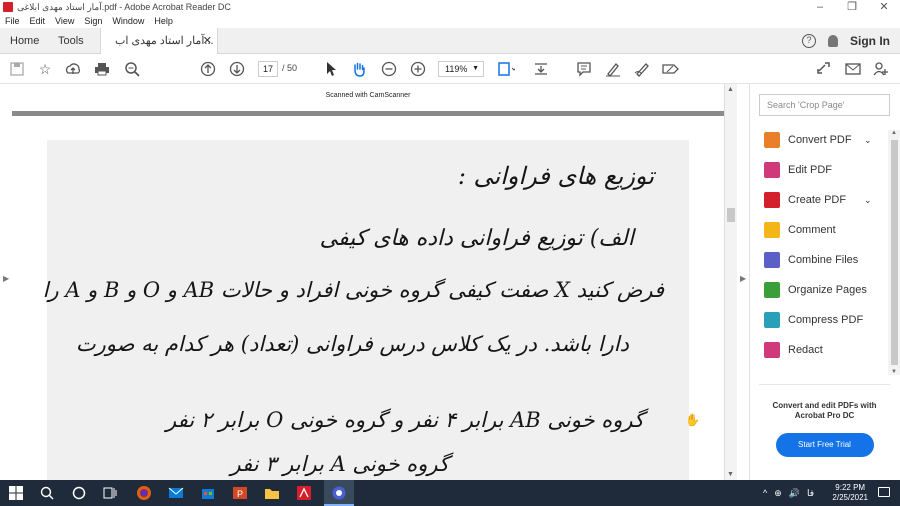  What do you see at coordinates (818, 140) in the screenshot?
I see `tool-convert-pdf: Convert PDF ⌄` at bounding box center [818, 140].